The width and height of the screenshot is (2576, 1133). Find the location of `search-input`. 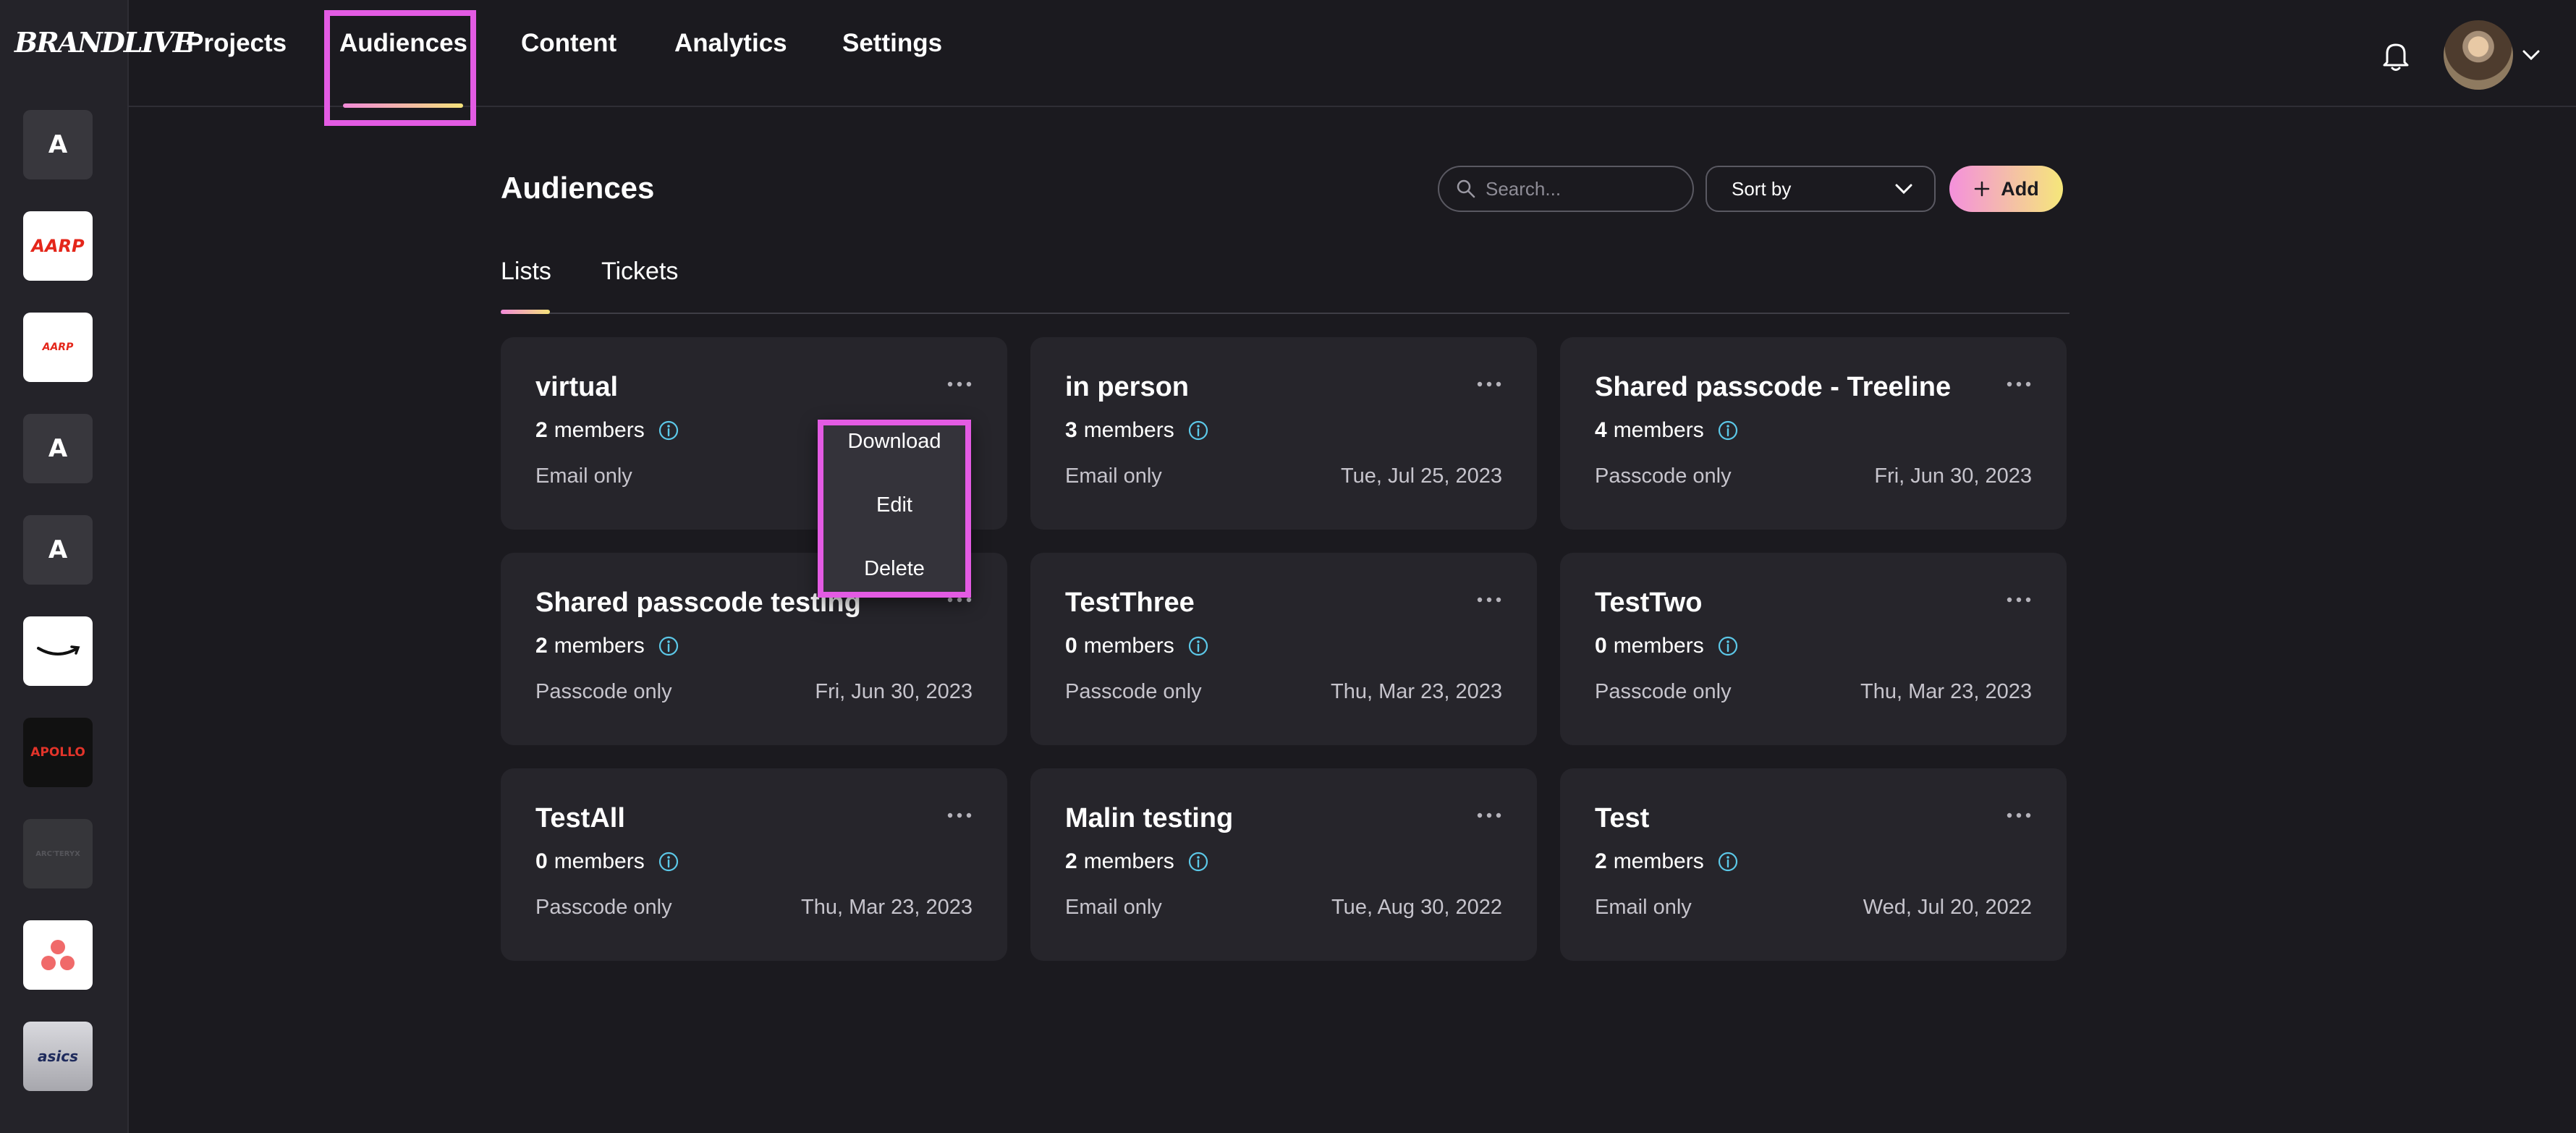

search-input is located at coordinates (1579, 189).